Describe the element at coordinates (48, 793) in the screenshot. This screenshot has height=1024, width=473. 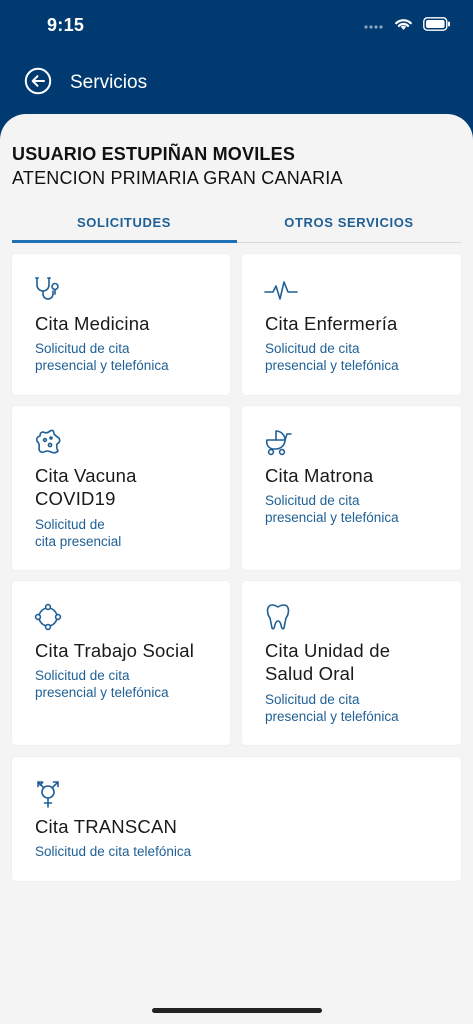
I see `transgender-icon` at that location.